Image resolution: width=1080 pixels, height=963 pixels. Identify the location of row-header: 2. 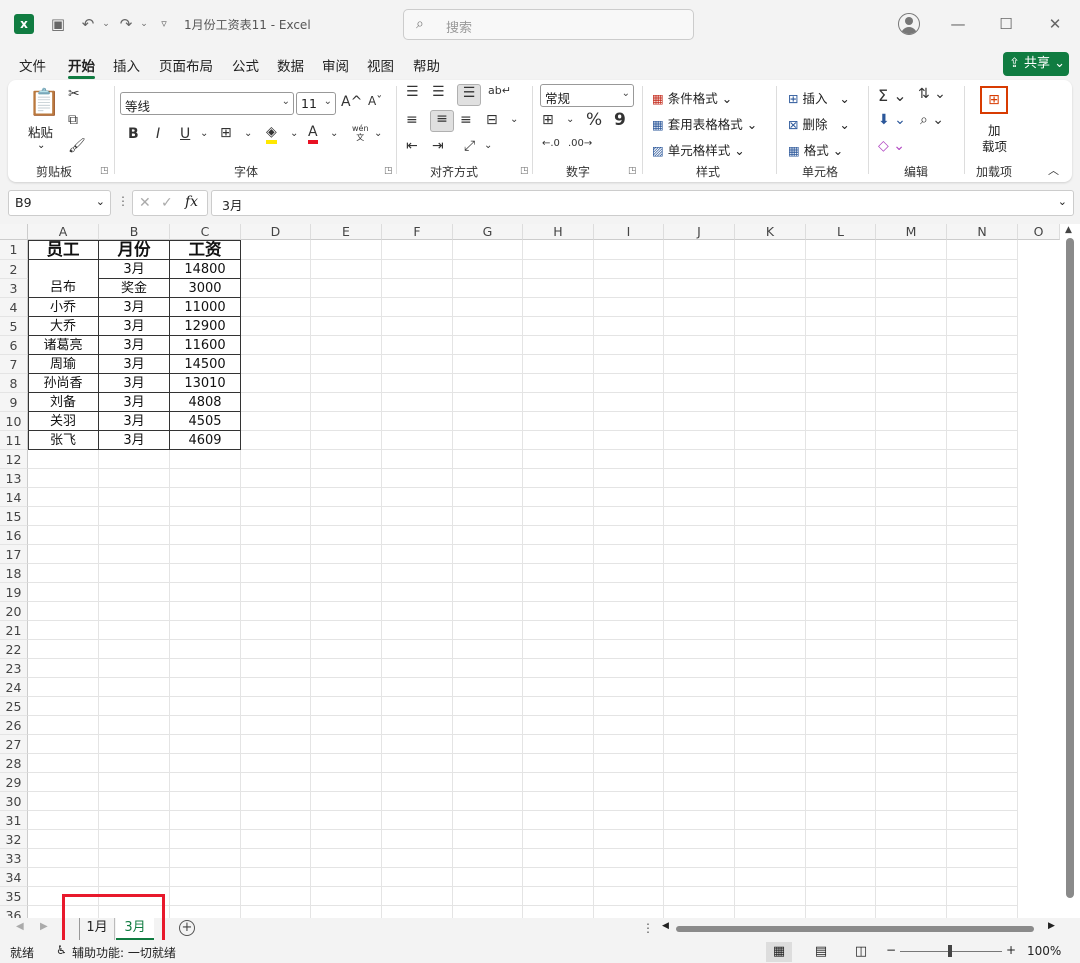
(14, 269).